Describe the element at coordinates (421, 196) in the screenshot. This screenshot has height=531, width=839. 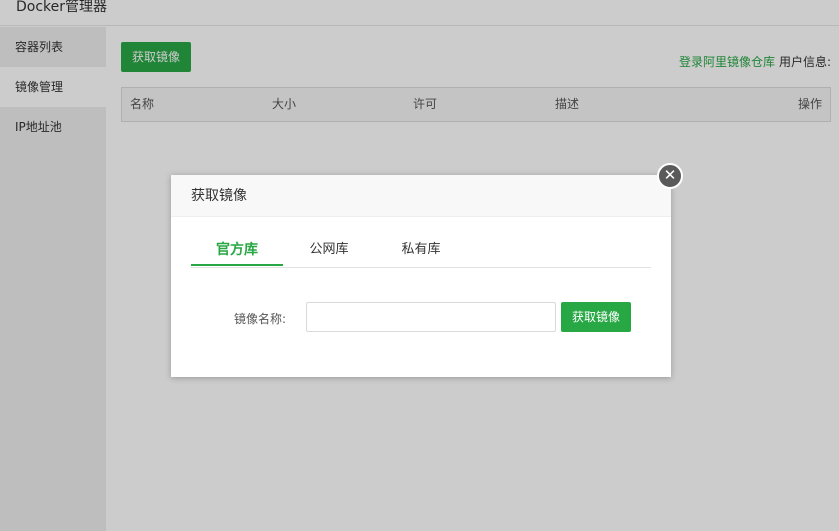
I see `dialog-title: 获取镜像` at that location.